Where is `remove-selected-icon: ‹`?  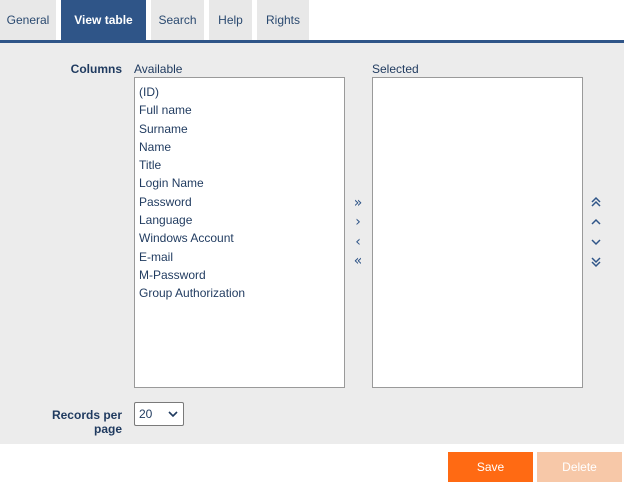
remove-selected-icon: ‹ is located at coordinates (358, 242).